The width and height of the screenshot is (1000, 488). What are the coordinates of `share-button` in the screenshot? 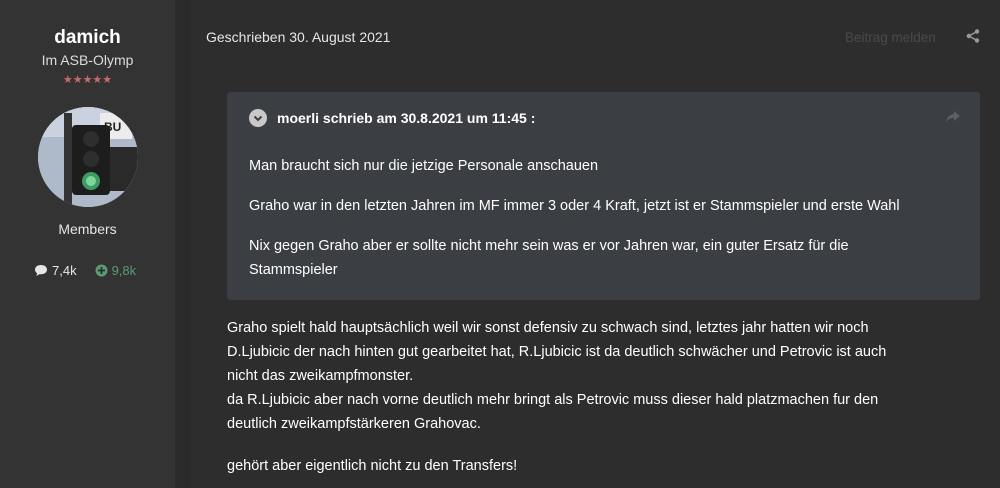 It's located at (973, 36).